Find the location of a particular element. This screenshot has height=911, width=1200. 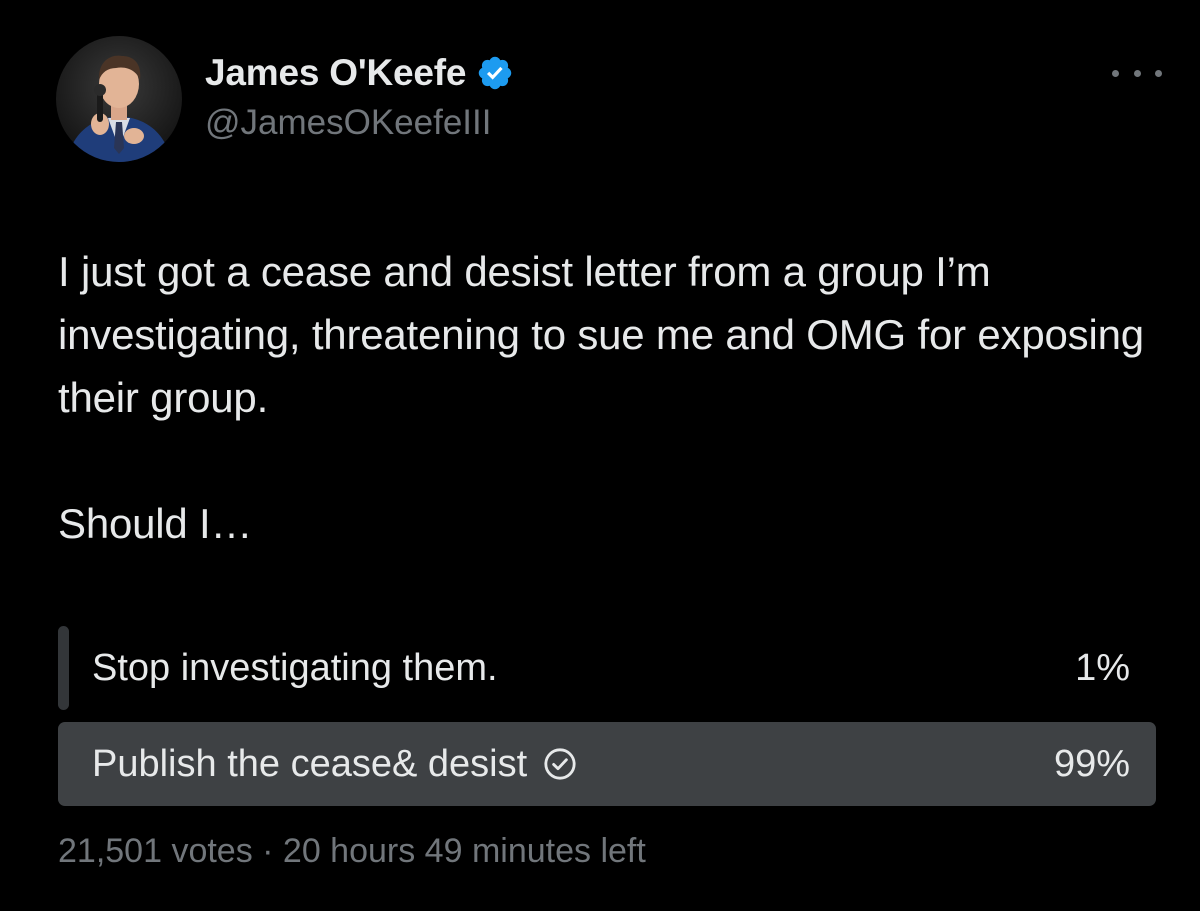

poll-option-label-wrap: Stop investigating them. is located at coordinates (295, 668).